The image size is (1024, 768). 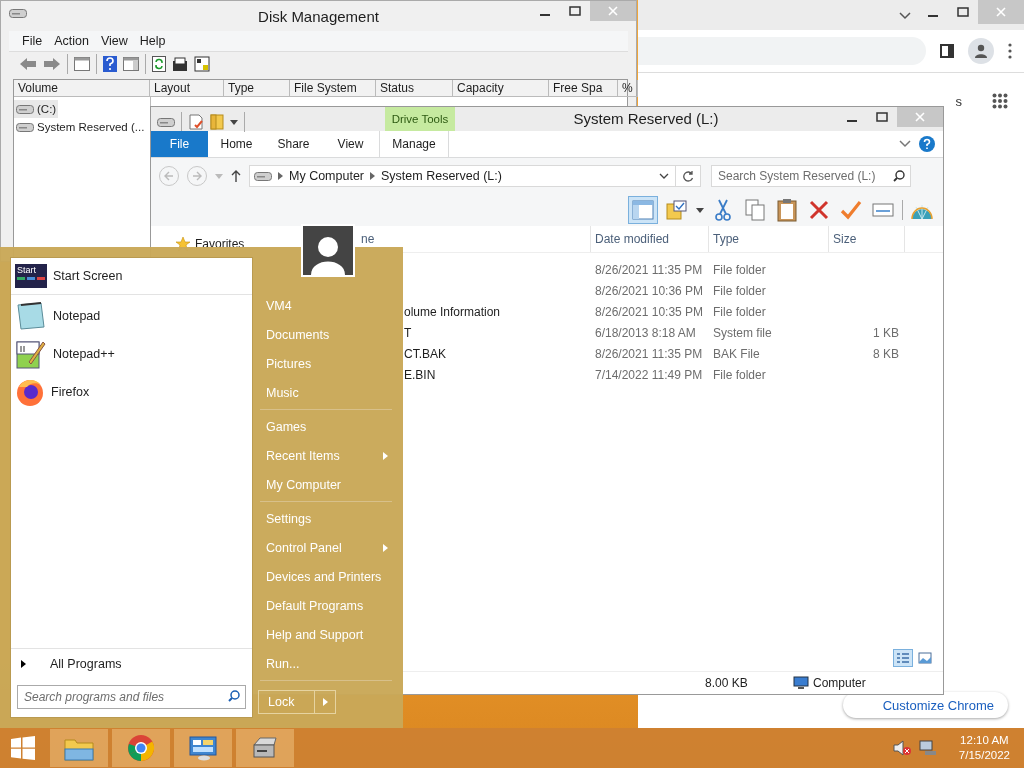 I want to click on address-field: My Computer System Reserved (L:), so click(x=475, y=176).